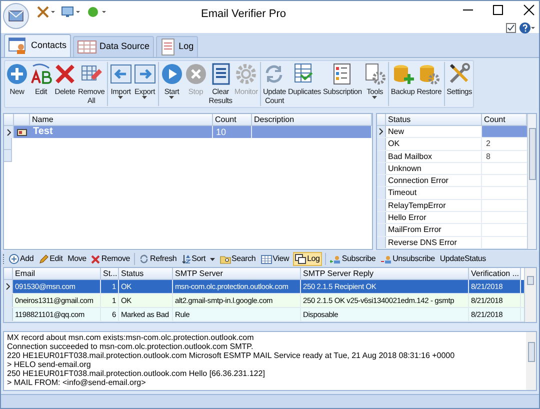  I want to click on help-icon, so click(527, 28).